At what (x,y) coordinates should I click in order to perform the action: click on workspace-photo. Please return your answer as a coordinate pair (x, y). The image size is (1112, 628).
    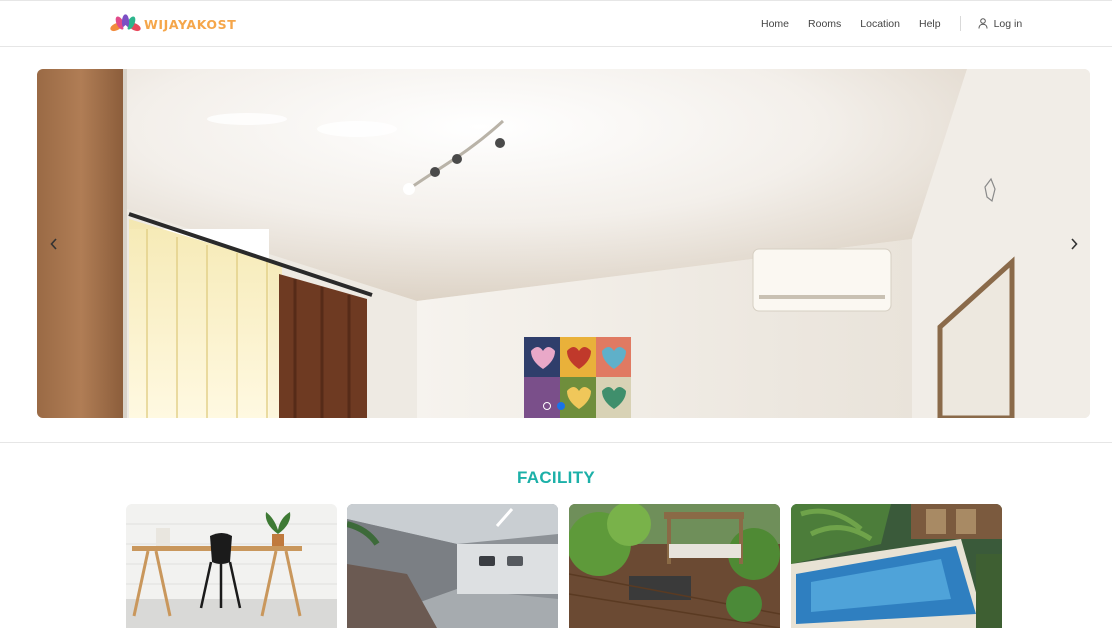
    Looking at the image, I should click on (231, 566).